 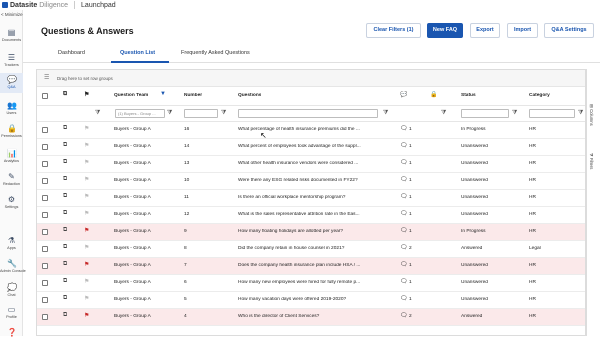 What do you see at coordinates (445, 30) in the screenshot?
I see `new-faq-button: New FAQ` at bounding box center [445, 30].